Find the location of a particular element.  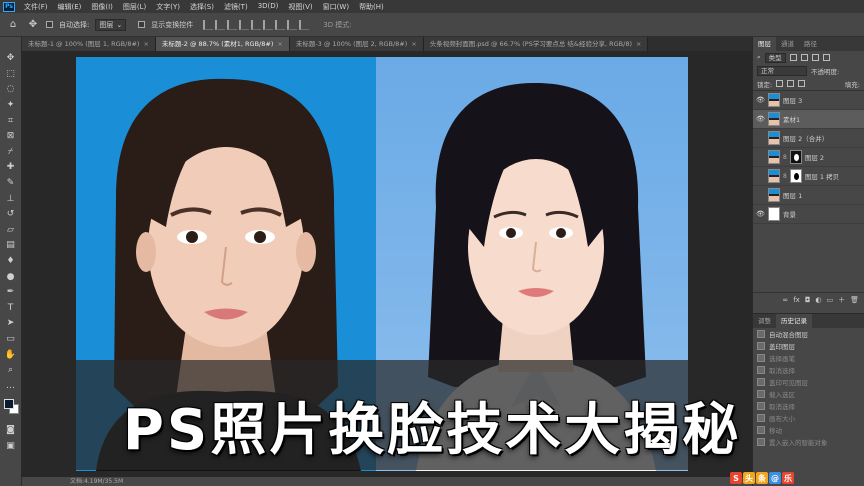

align-top-icon is located at coordinates (244, 24).